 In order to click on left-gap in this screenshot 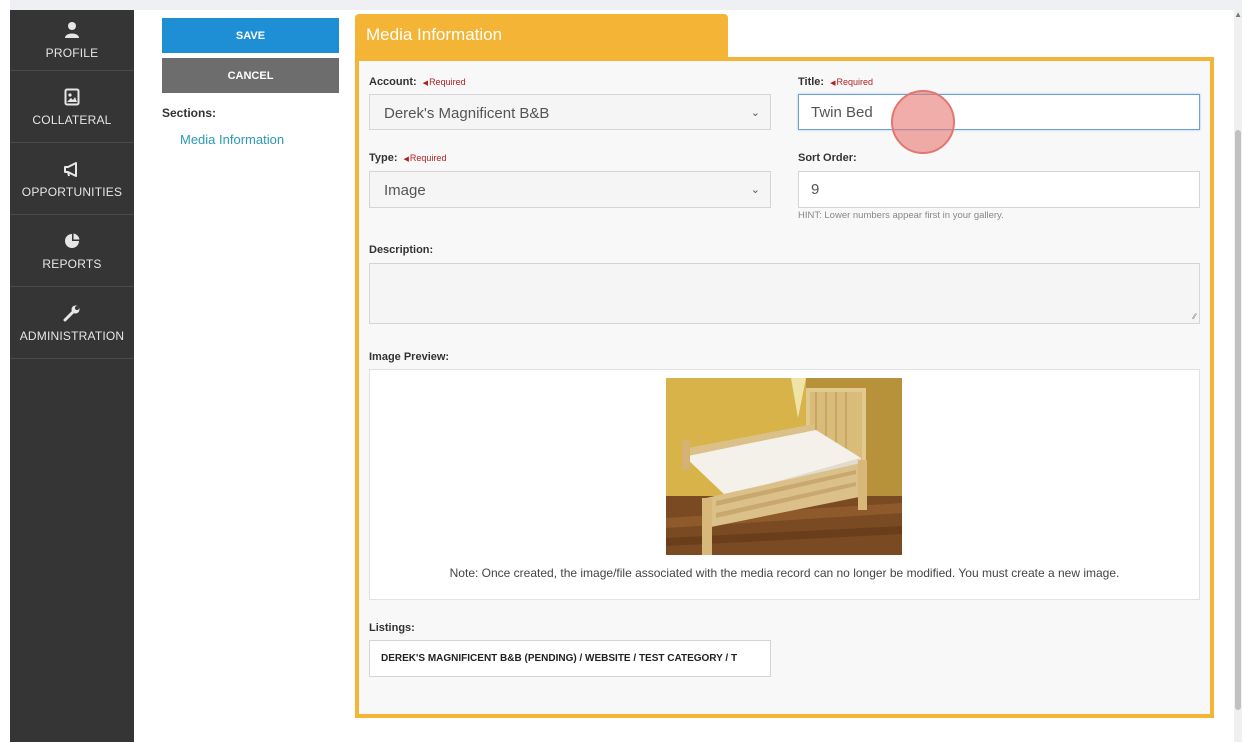, I will do `click(5, 371)`.